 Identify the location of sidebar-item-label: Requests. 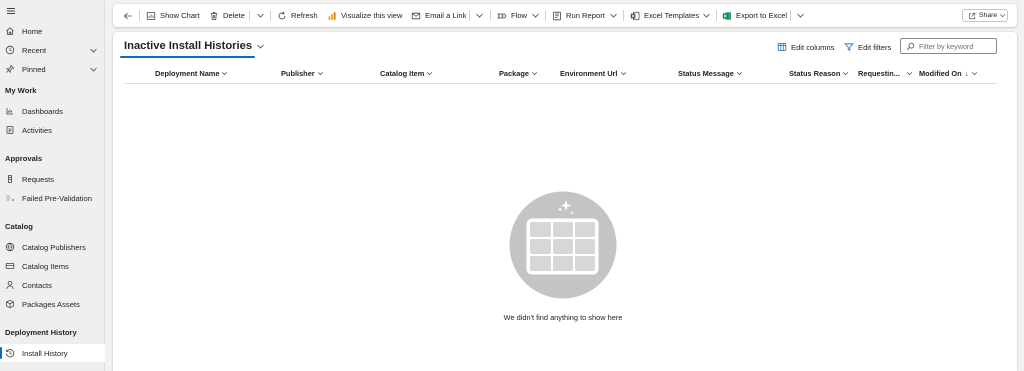
(38, 179).